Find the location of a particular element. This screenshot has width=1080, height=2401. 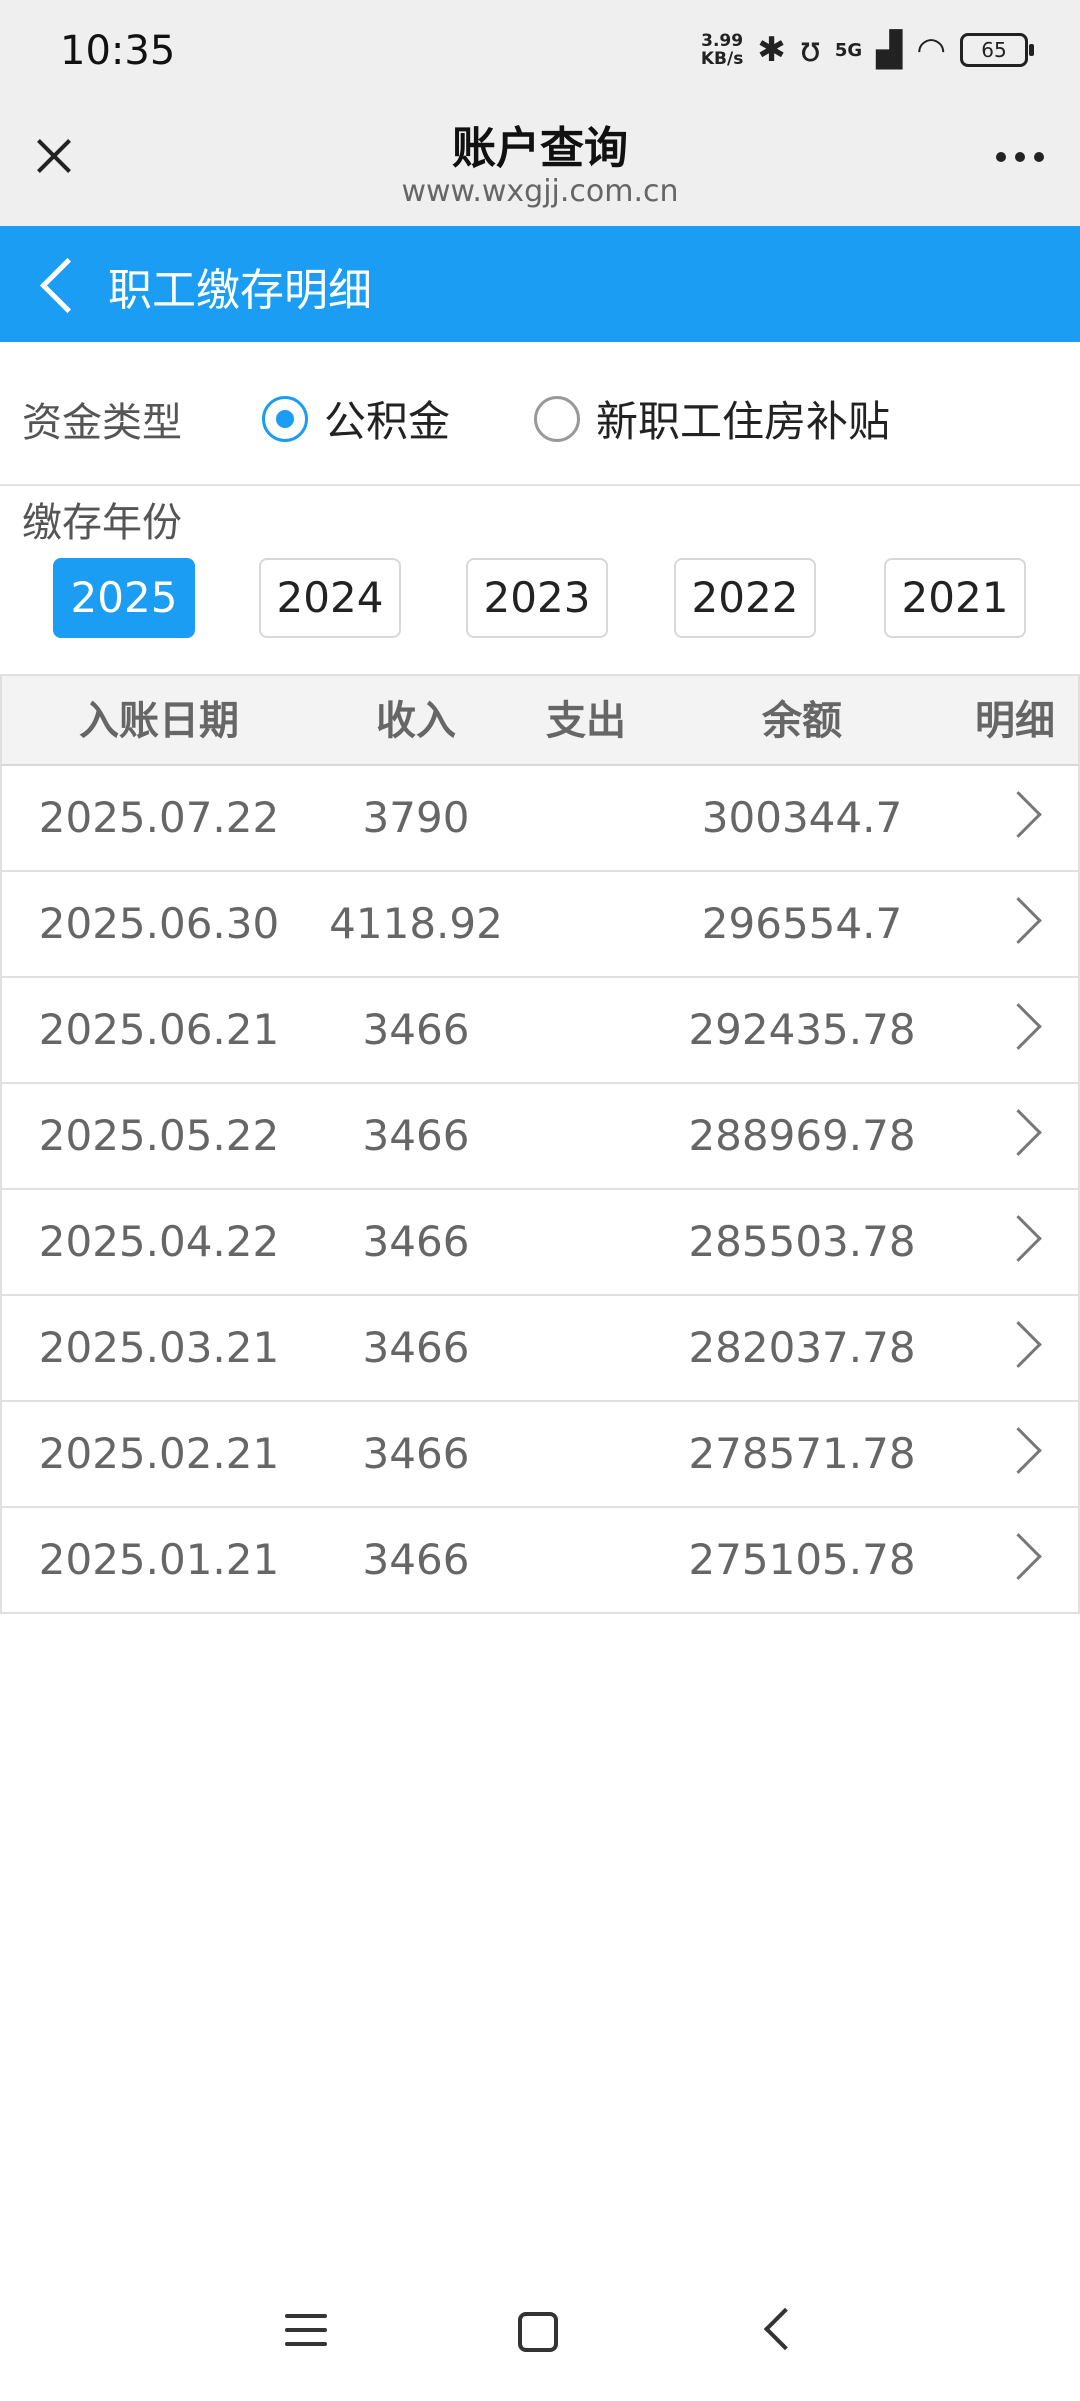

table-row: 2025.06.30 4118.92 296554.7 is located at coordinates (540, 925).